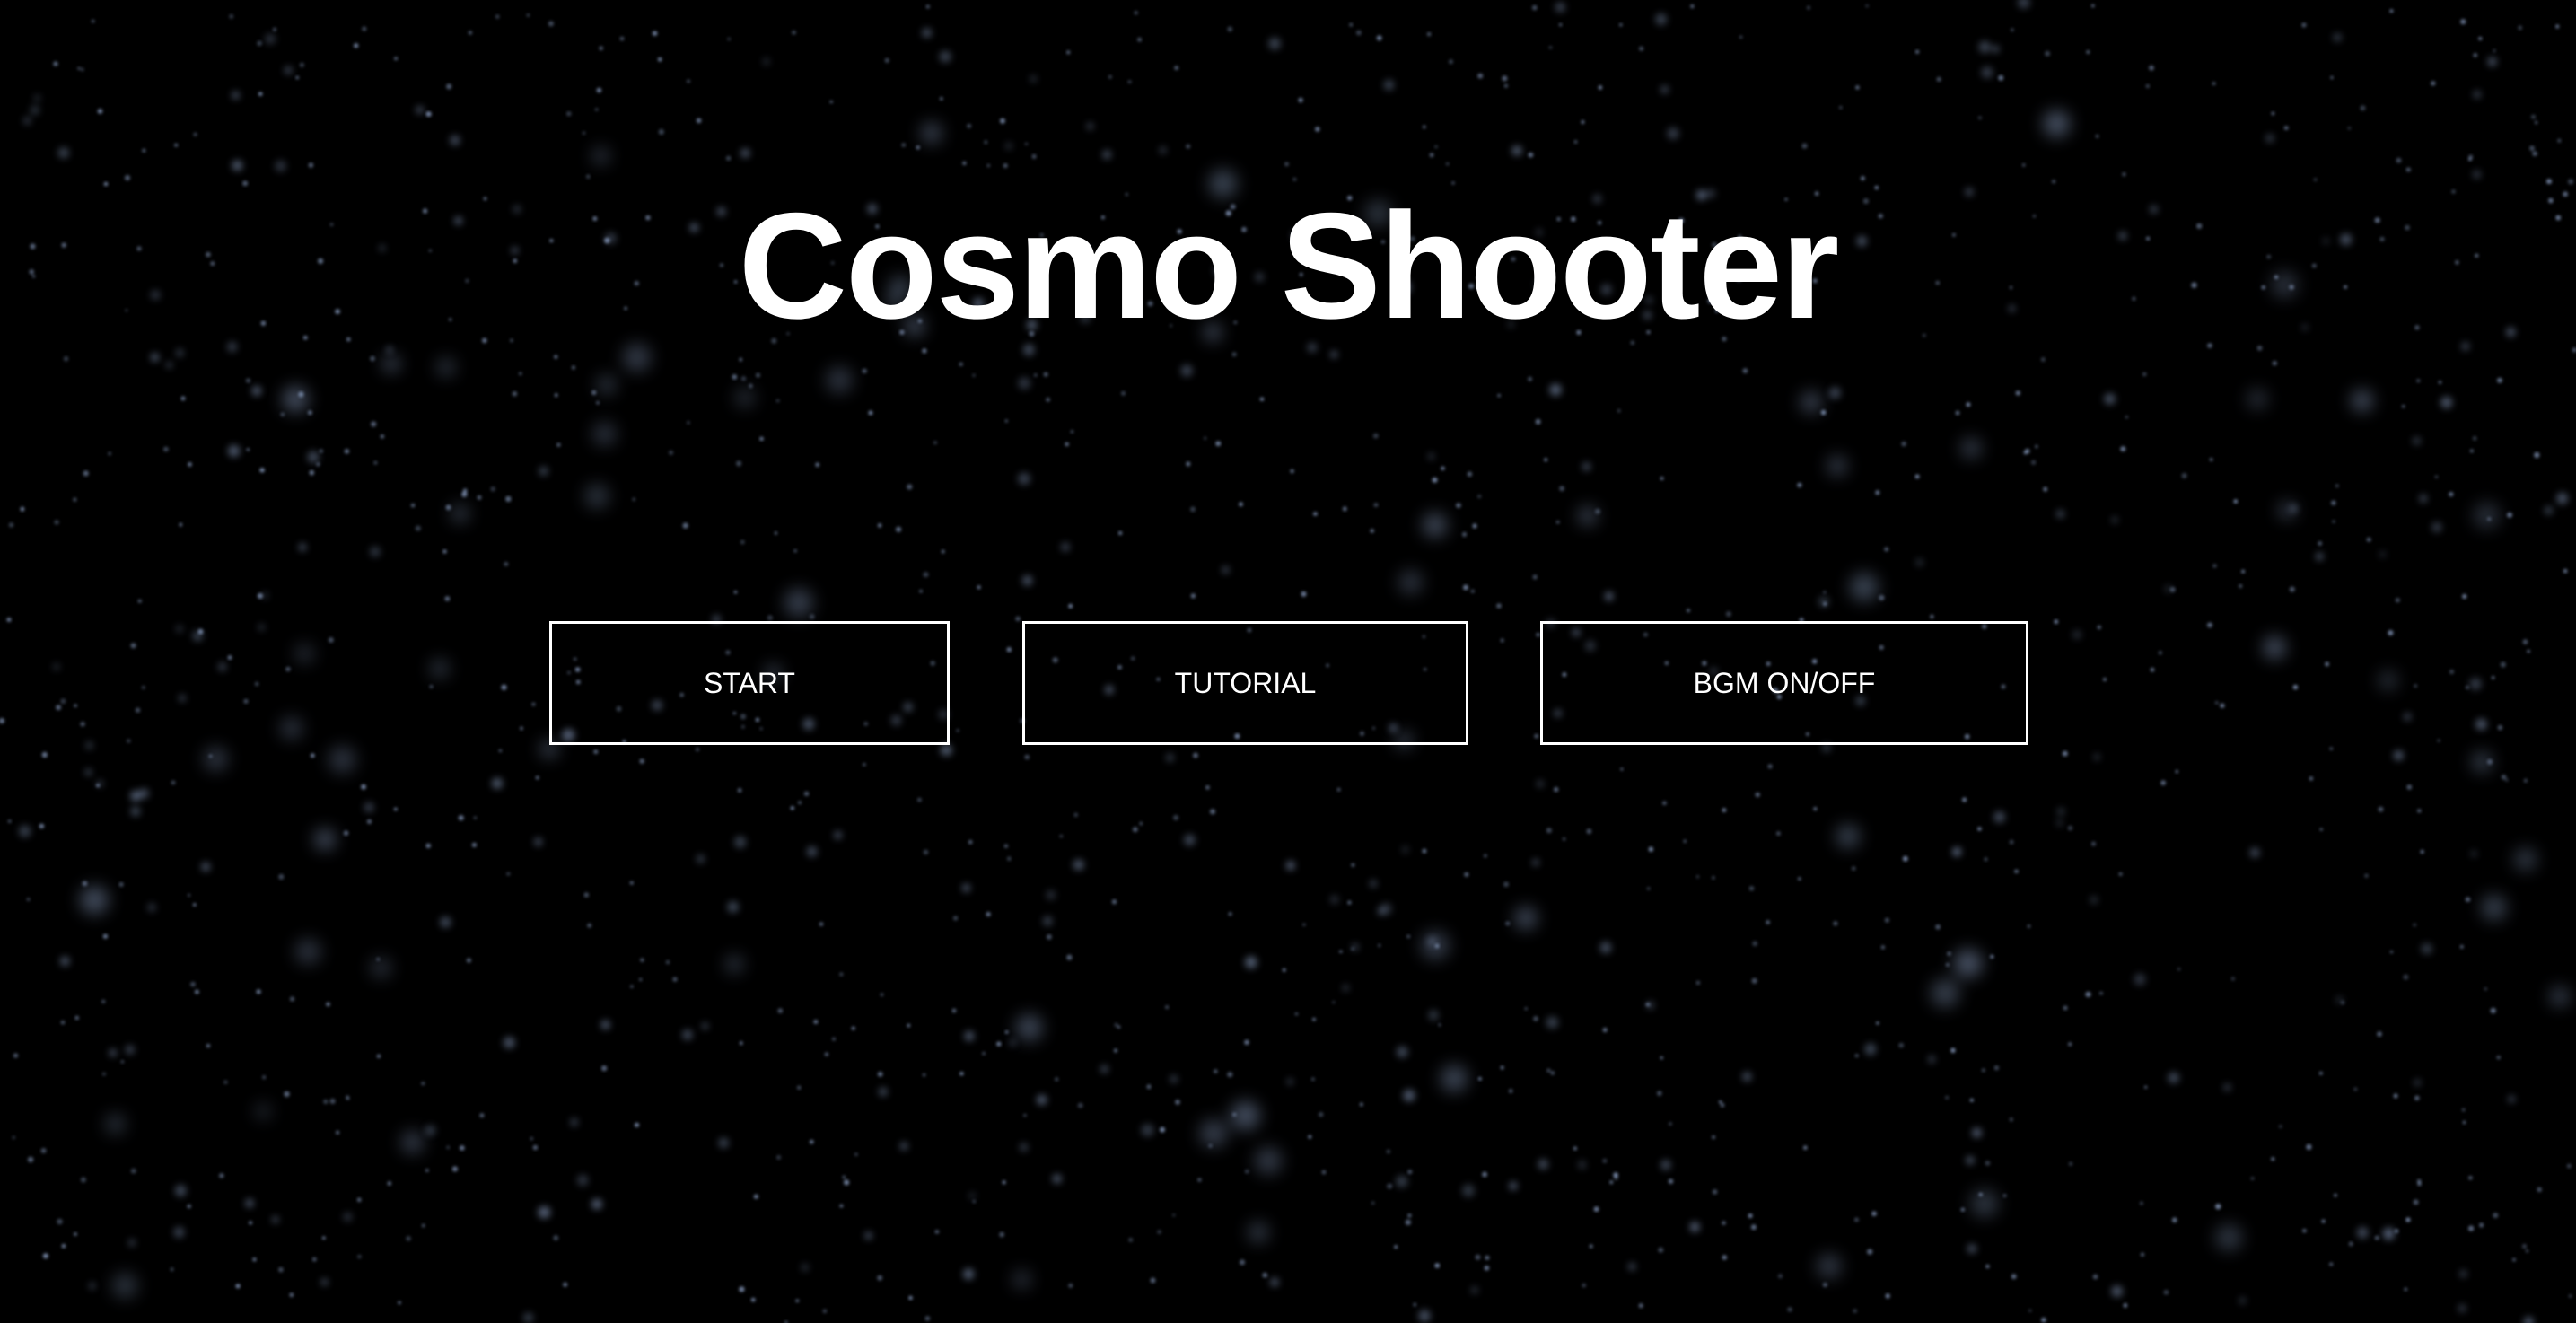 This screenshot has height=1323, width=2576. I want to click on tutorial-button: TUTORIAL, so click(1245, 683).